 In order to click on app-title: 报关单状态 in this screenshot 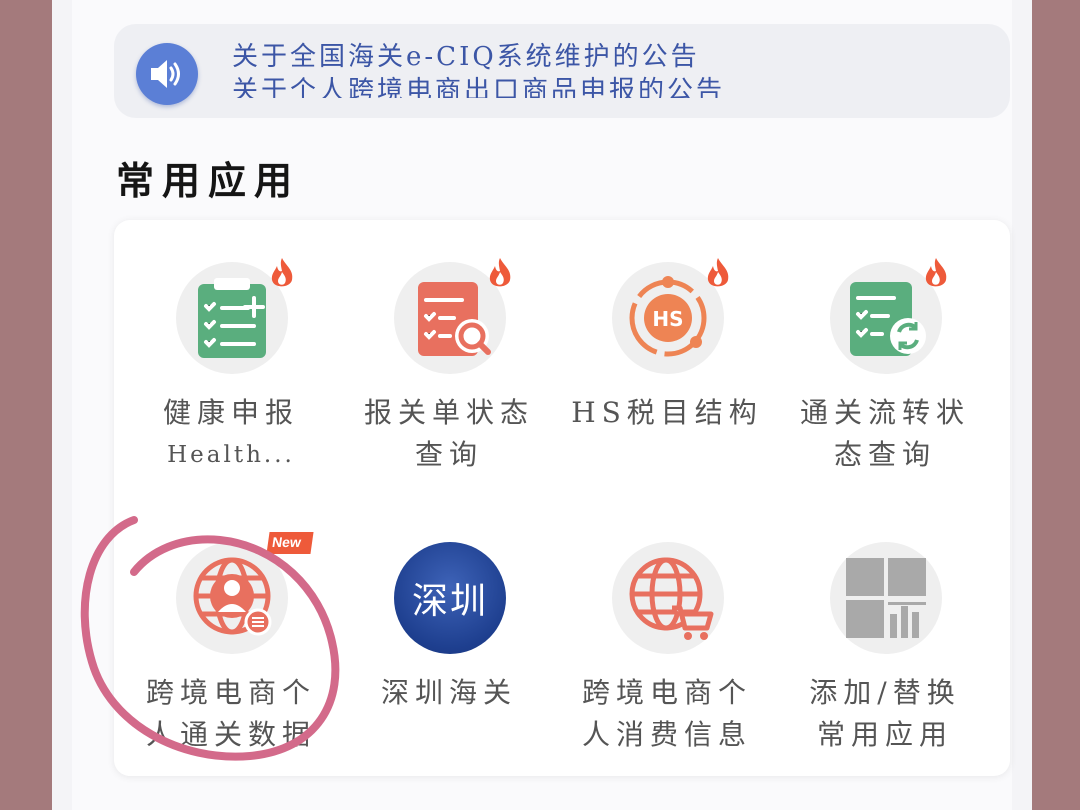, I will do `click(448, 412)`.